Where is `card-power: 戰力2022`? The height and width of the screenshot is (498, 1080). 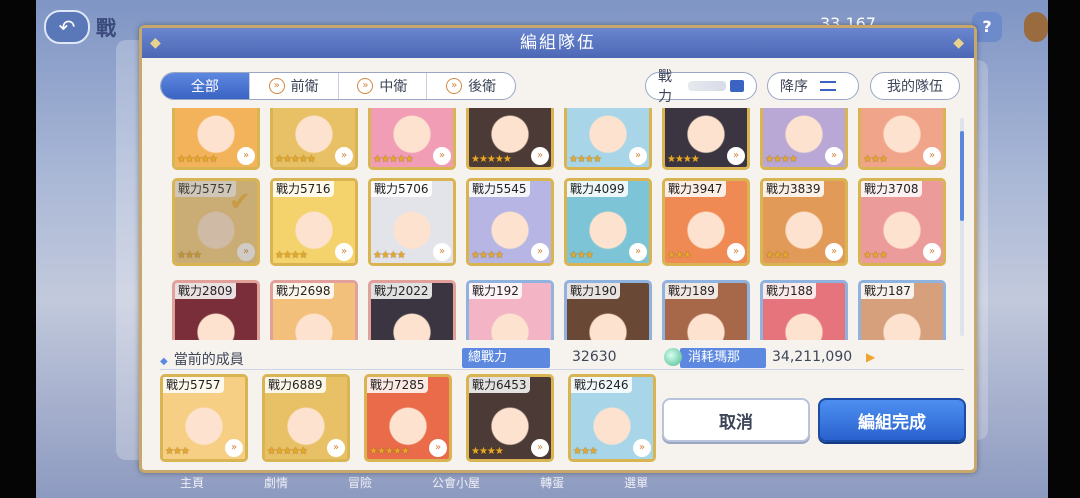
card-power: 戰力2022 is located at coordinates (401, 291).